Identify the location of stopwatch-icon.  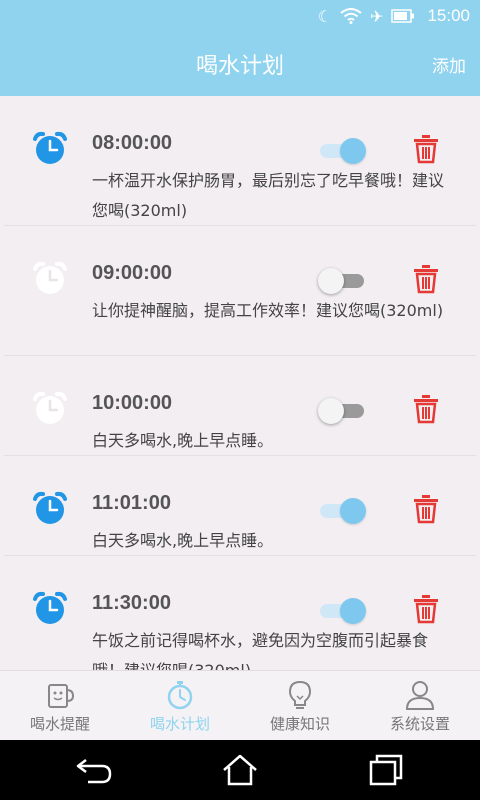
(180, 695).